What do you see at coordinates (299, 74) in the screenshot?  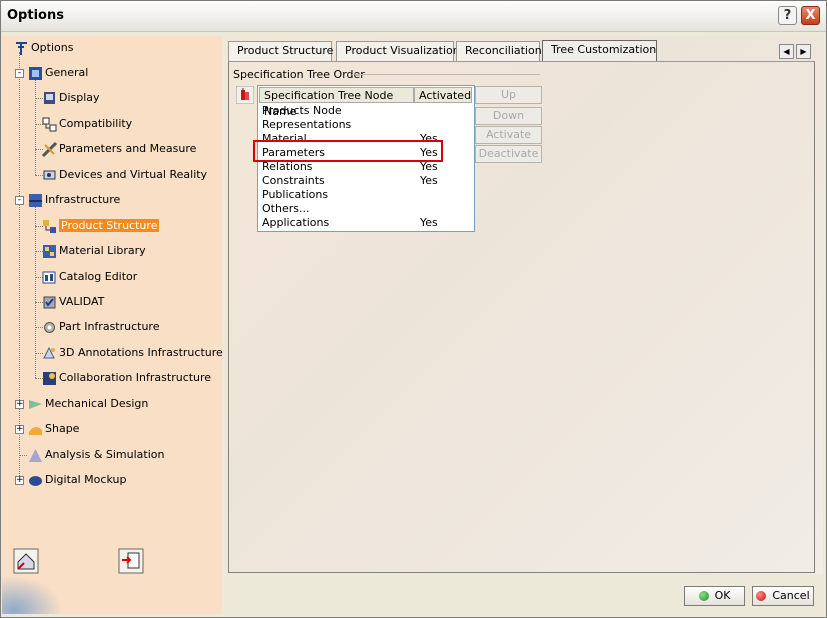 I see `spec-tree-order-title: Specification Tree Order` at bounding box center [299, 74].